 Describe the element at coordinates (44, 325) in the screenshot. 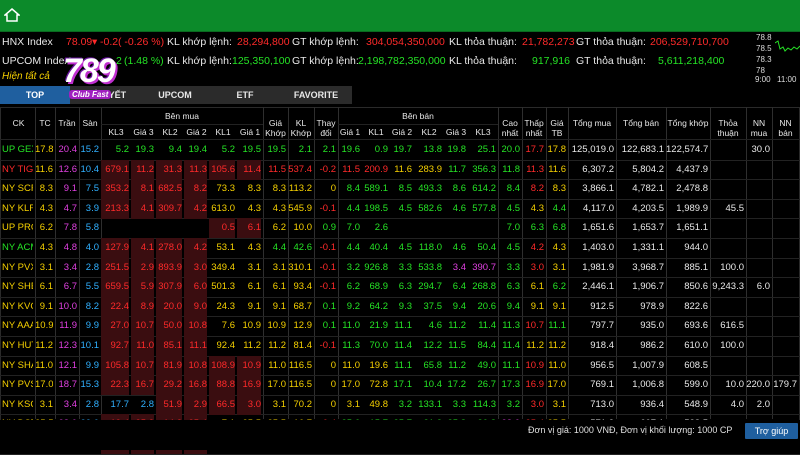

I see `table-cell: 10.9` at that location.